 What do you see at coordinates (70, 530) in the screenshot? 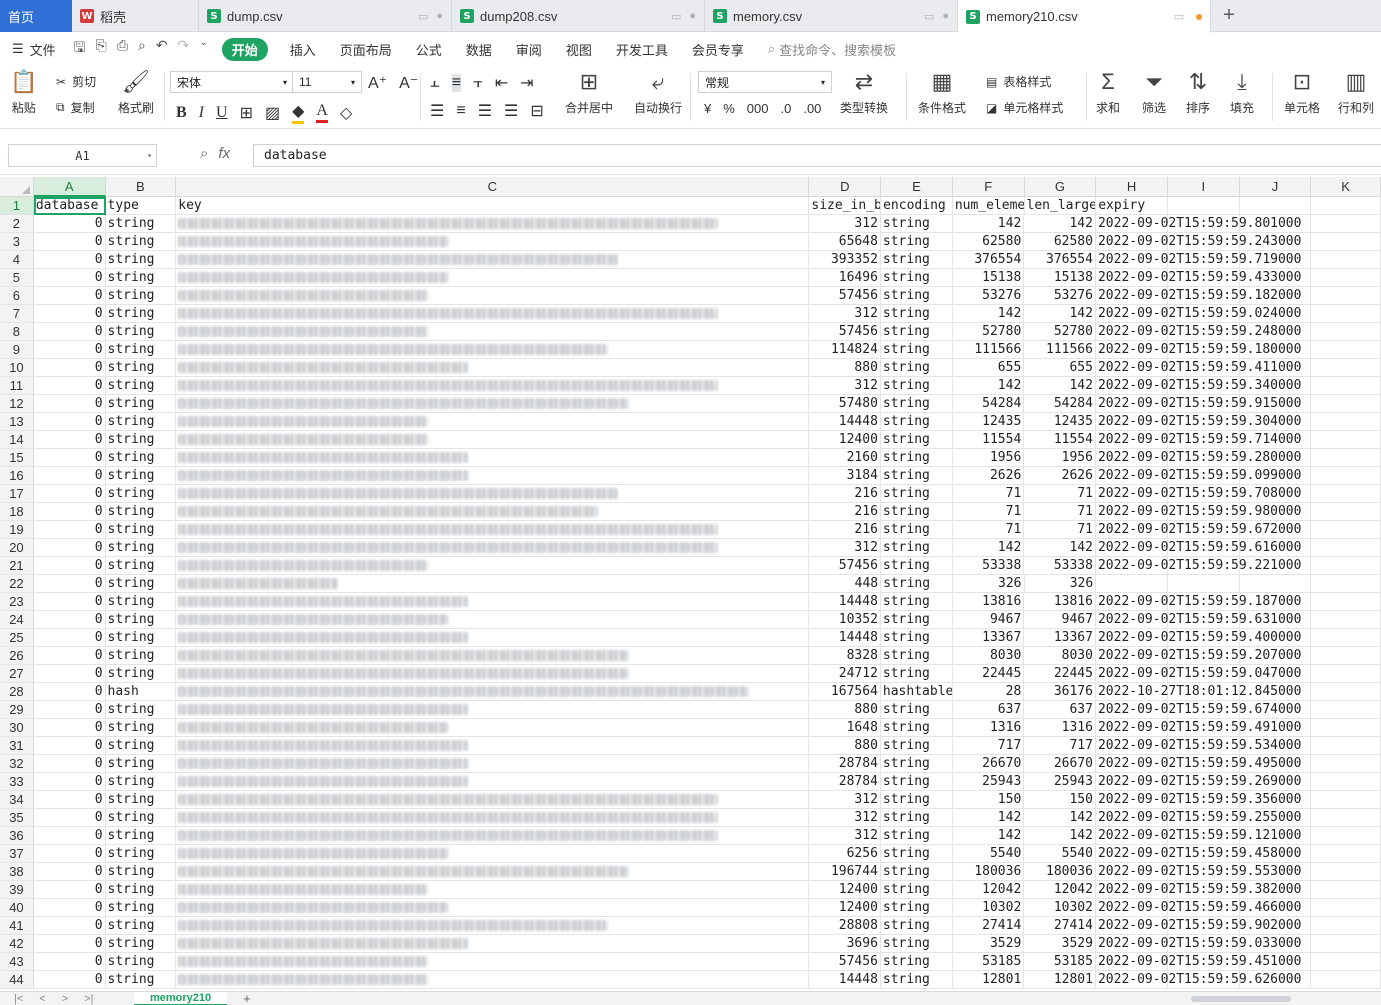
I see `cell-a19: 0` at bounding box center [70, 530].